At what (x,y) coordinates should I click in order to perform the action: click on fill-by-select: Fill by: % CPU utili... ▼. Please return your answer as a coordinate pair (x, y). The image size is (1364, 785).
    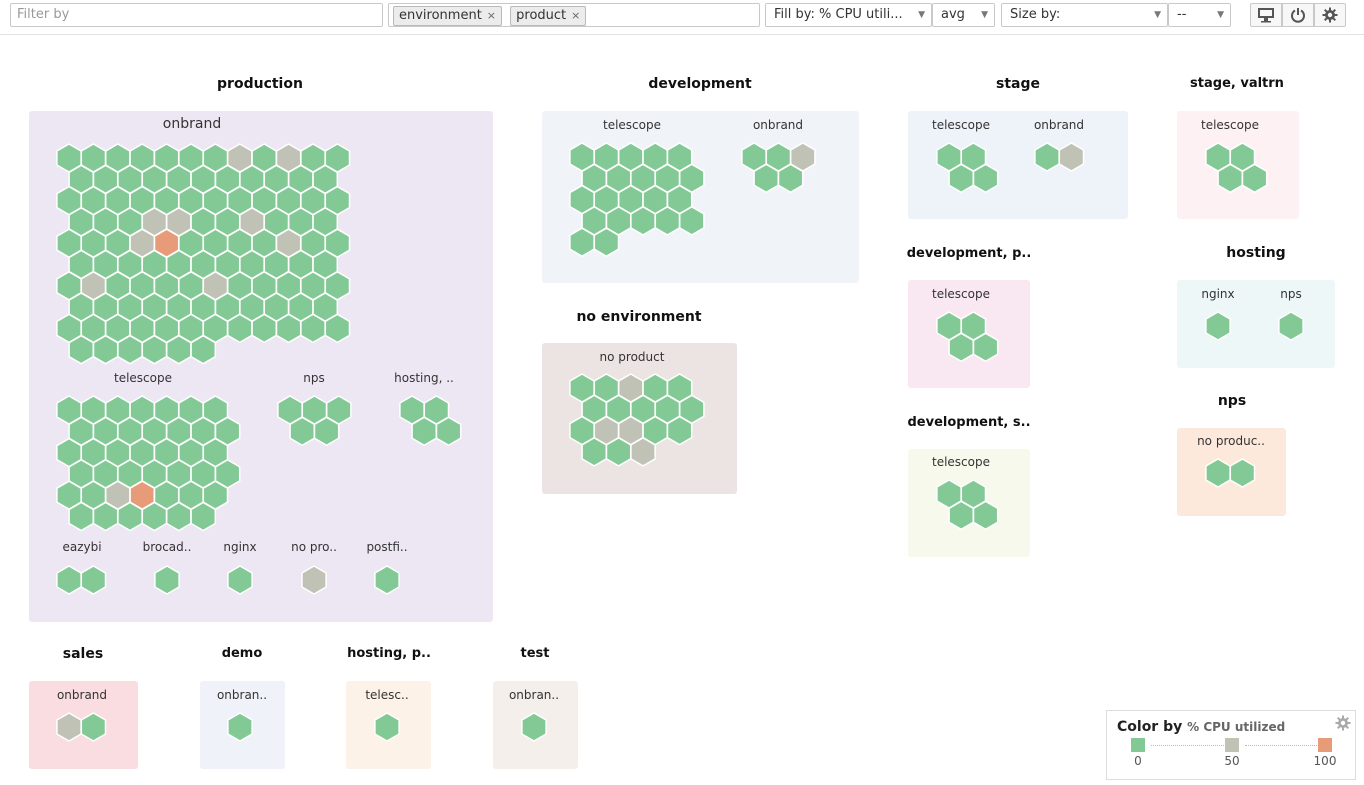
    Looking at the image, I should click on (848, 15).